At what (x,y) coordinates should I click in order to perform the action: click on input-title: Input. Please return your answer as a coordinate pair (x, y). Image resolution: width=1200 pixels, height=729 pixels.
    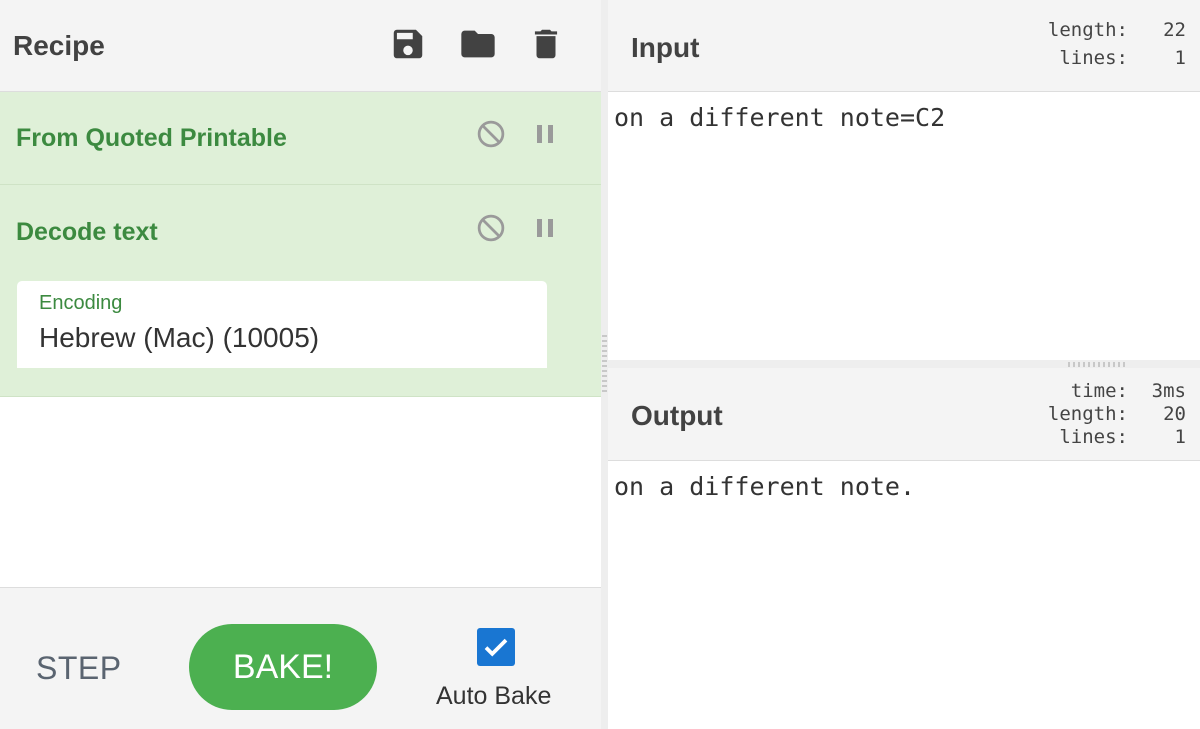
    Looking at the image, I should click on (665, 47).